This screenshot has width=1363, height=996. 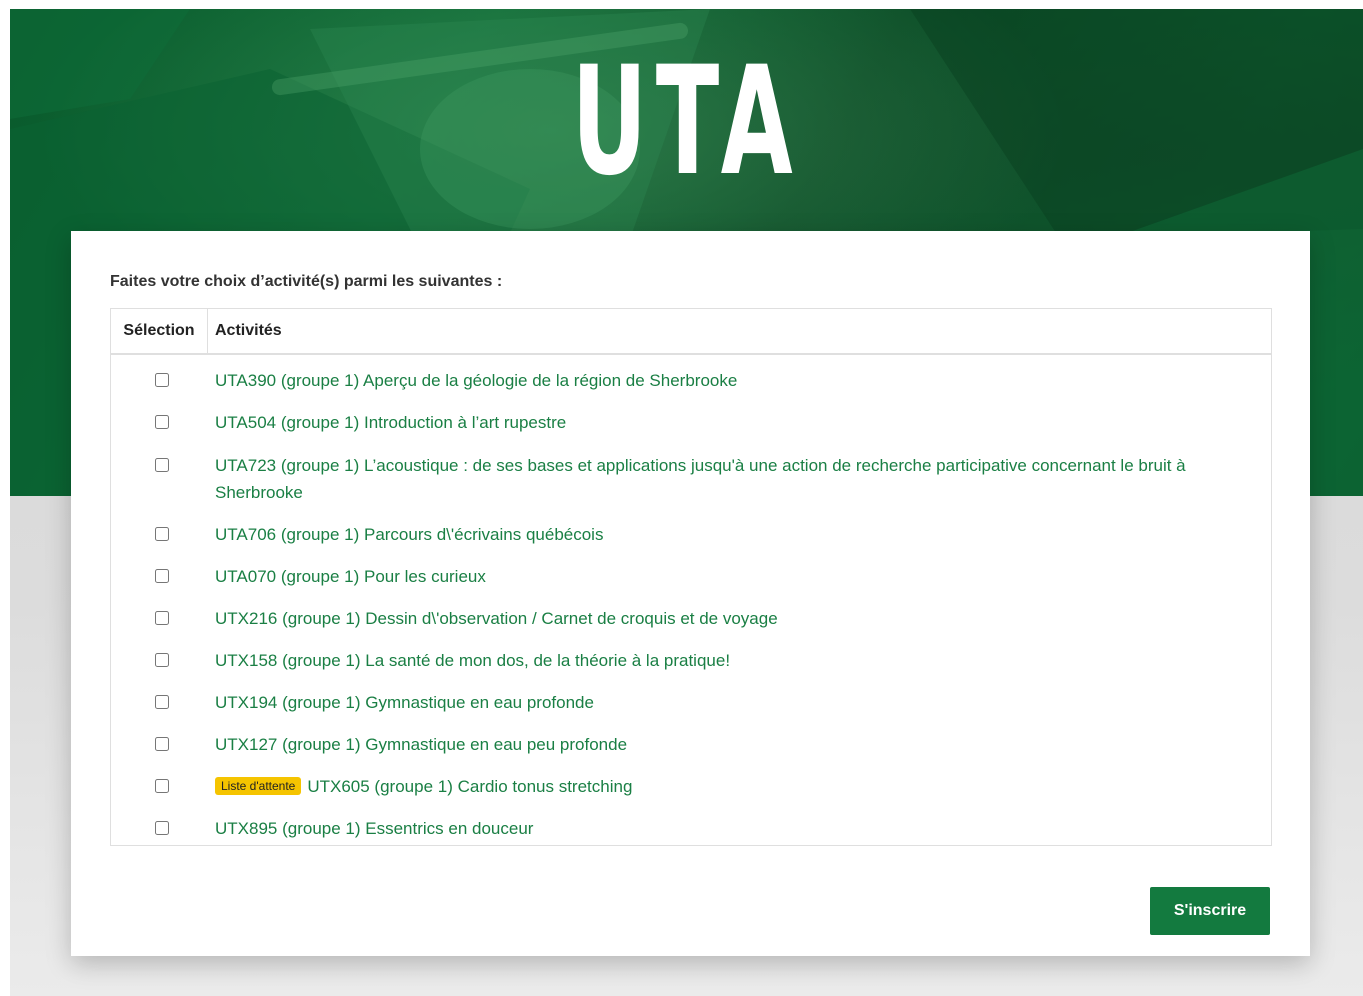 I want to click on register-button: S'inscrire, so click(x=1210, y=911).